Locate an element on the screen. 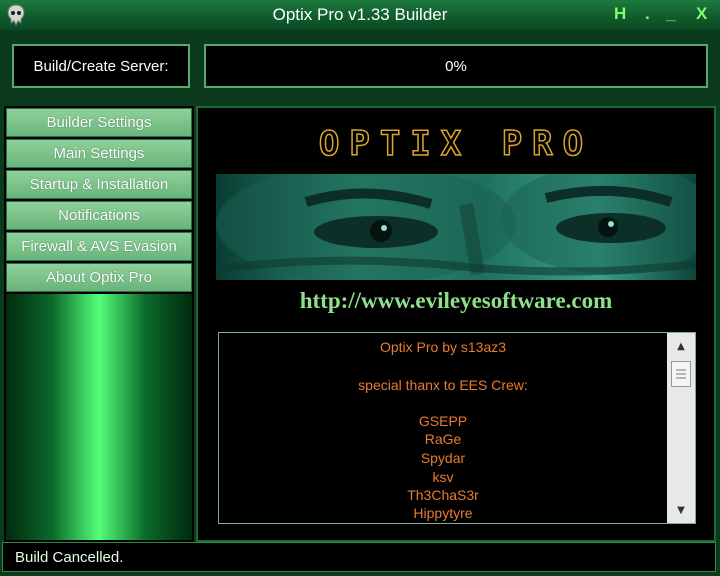 This screenshot has width=720, height=576. arrow-up-icon: ▲ is located at coordinates (681, 346).